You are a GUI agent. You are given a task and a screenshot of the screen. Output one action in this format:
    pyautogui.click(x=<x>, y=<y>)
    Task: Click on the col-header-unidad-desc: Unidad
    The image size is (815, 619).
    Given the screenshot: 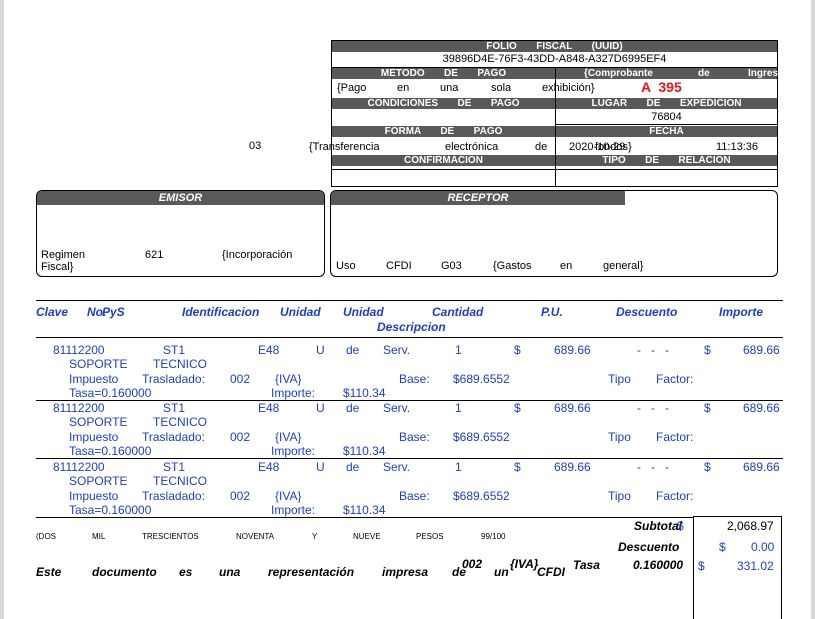 What is the action you would take?
    pyautogui.click(x=363, y=312)
    